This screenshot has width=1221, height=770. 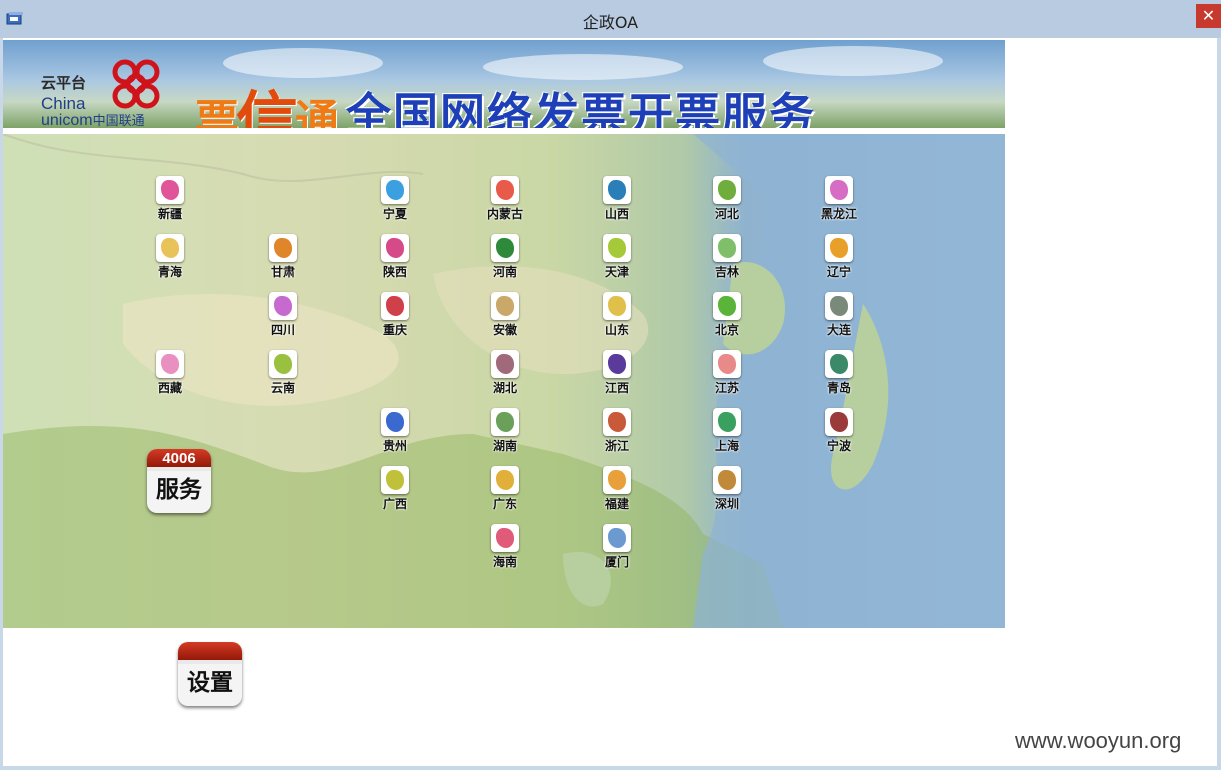 I want to click on province-button: 内蒙古, so click(x=505, y=201).